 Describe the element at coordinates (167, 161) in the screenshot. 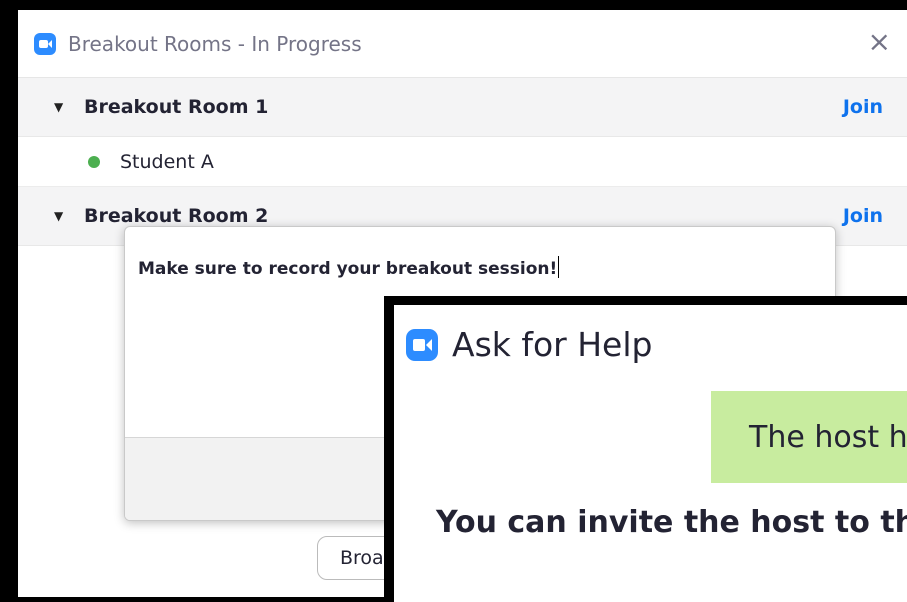

I see `participant-name: Student A` at that location.